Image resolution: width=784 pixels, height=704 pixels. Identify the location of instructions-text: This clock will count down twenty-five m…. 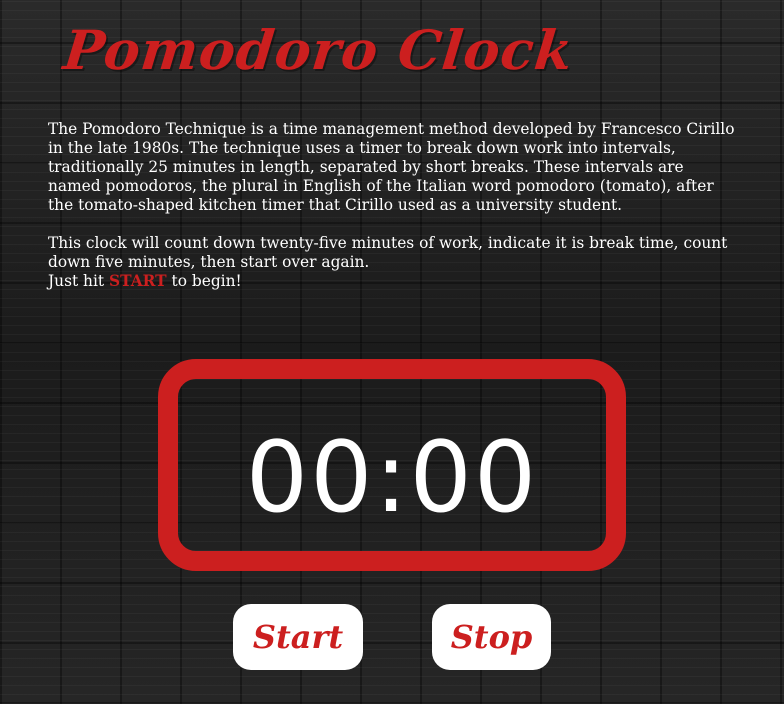
(388, 252).